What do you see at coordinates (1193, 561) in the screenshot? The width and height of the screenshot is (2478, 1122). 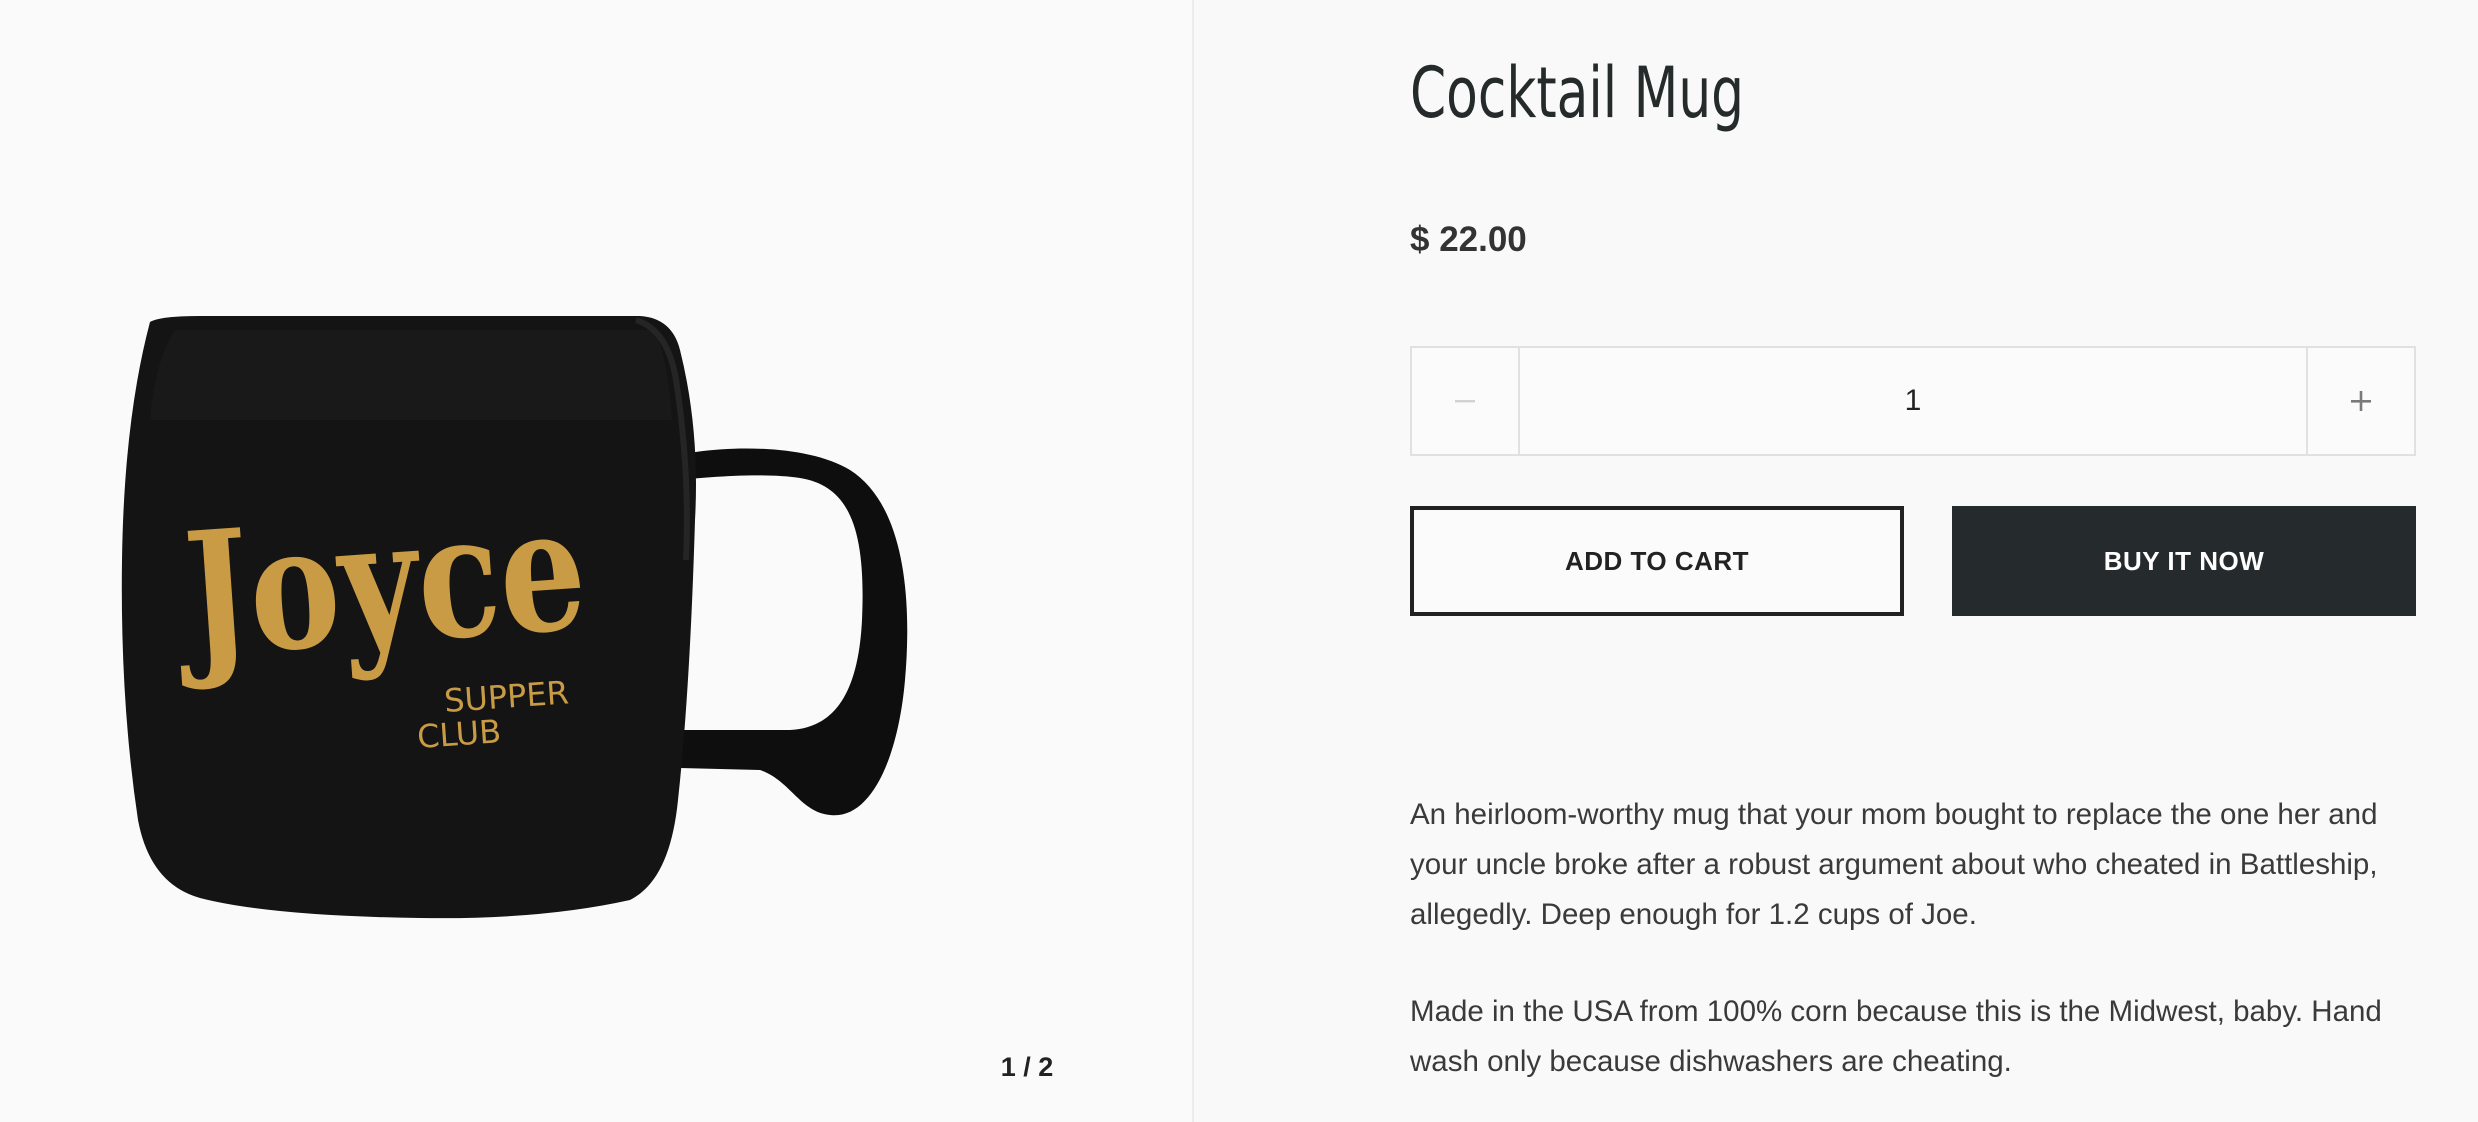 I see `gallery-divider` at bounding box center [1193, 561].